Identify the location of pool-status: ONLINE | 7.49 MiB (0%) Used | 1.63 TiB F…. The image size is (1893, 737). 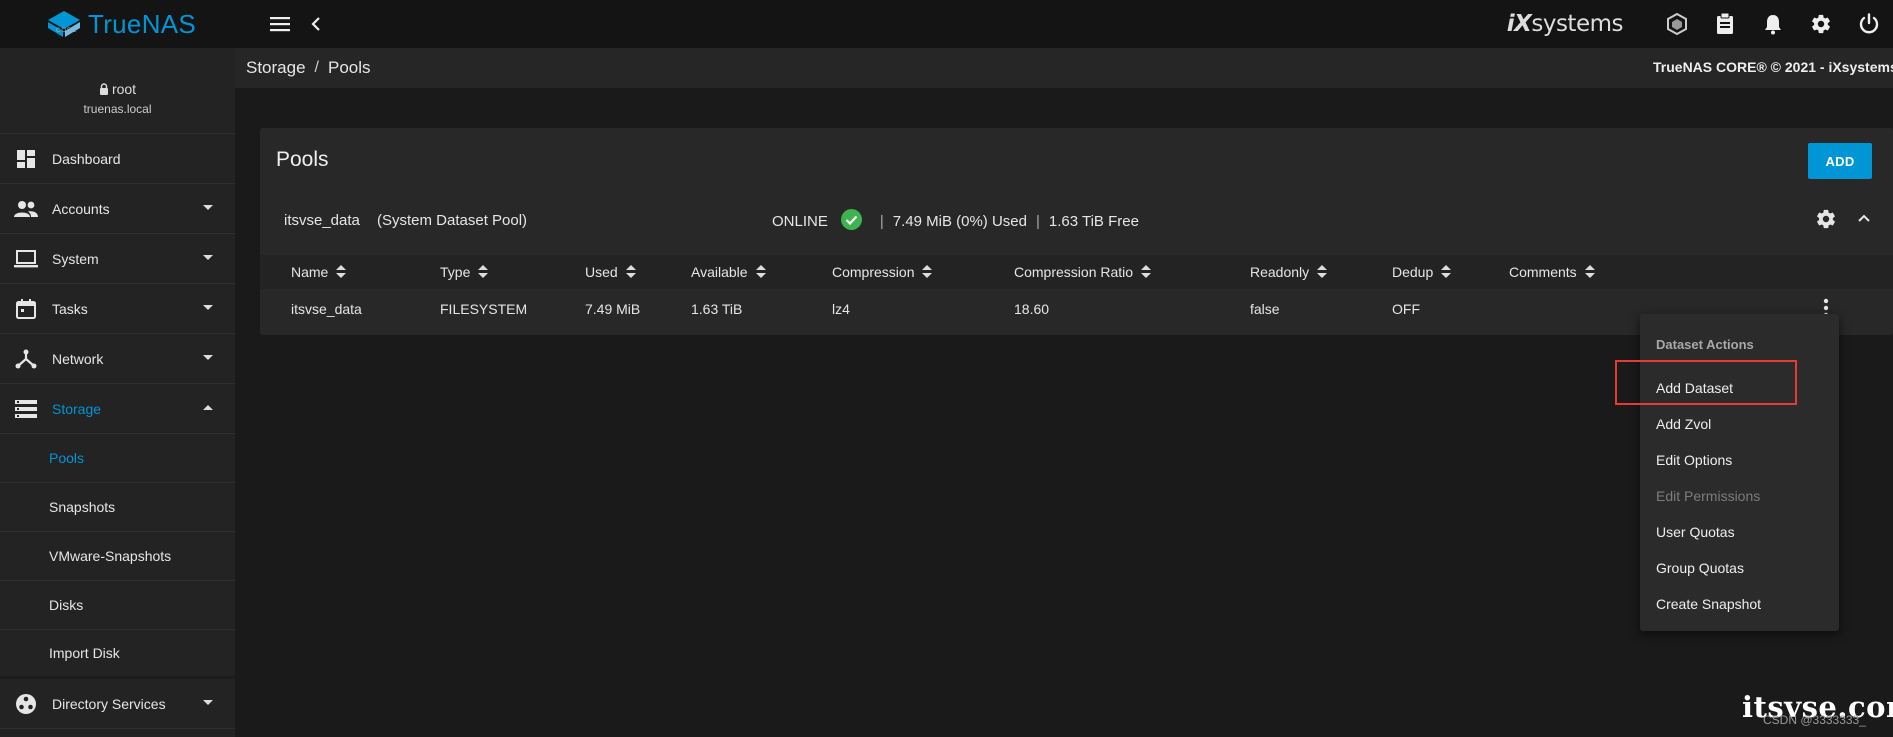
(955, 219).